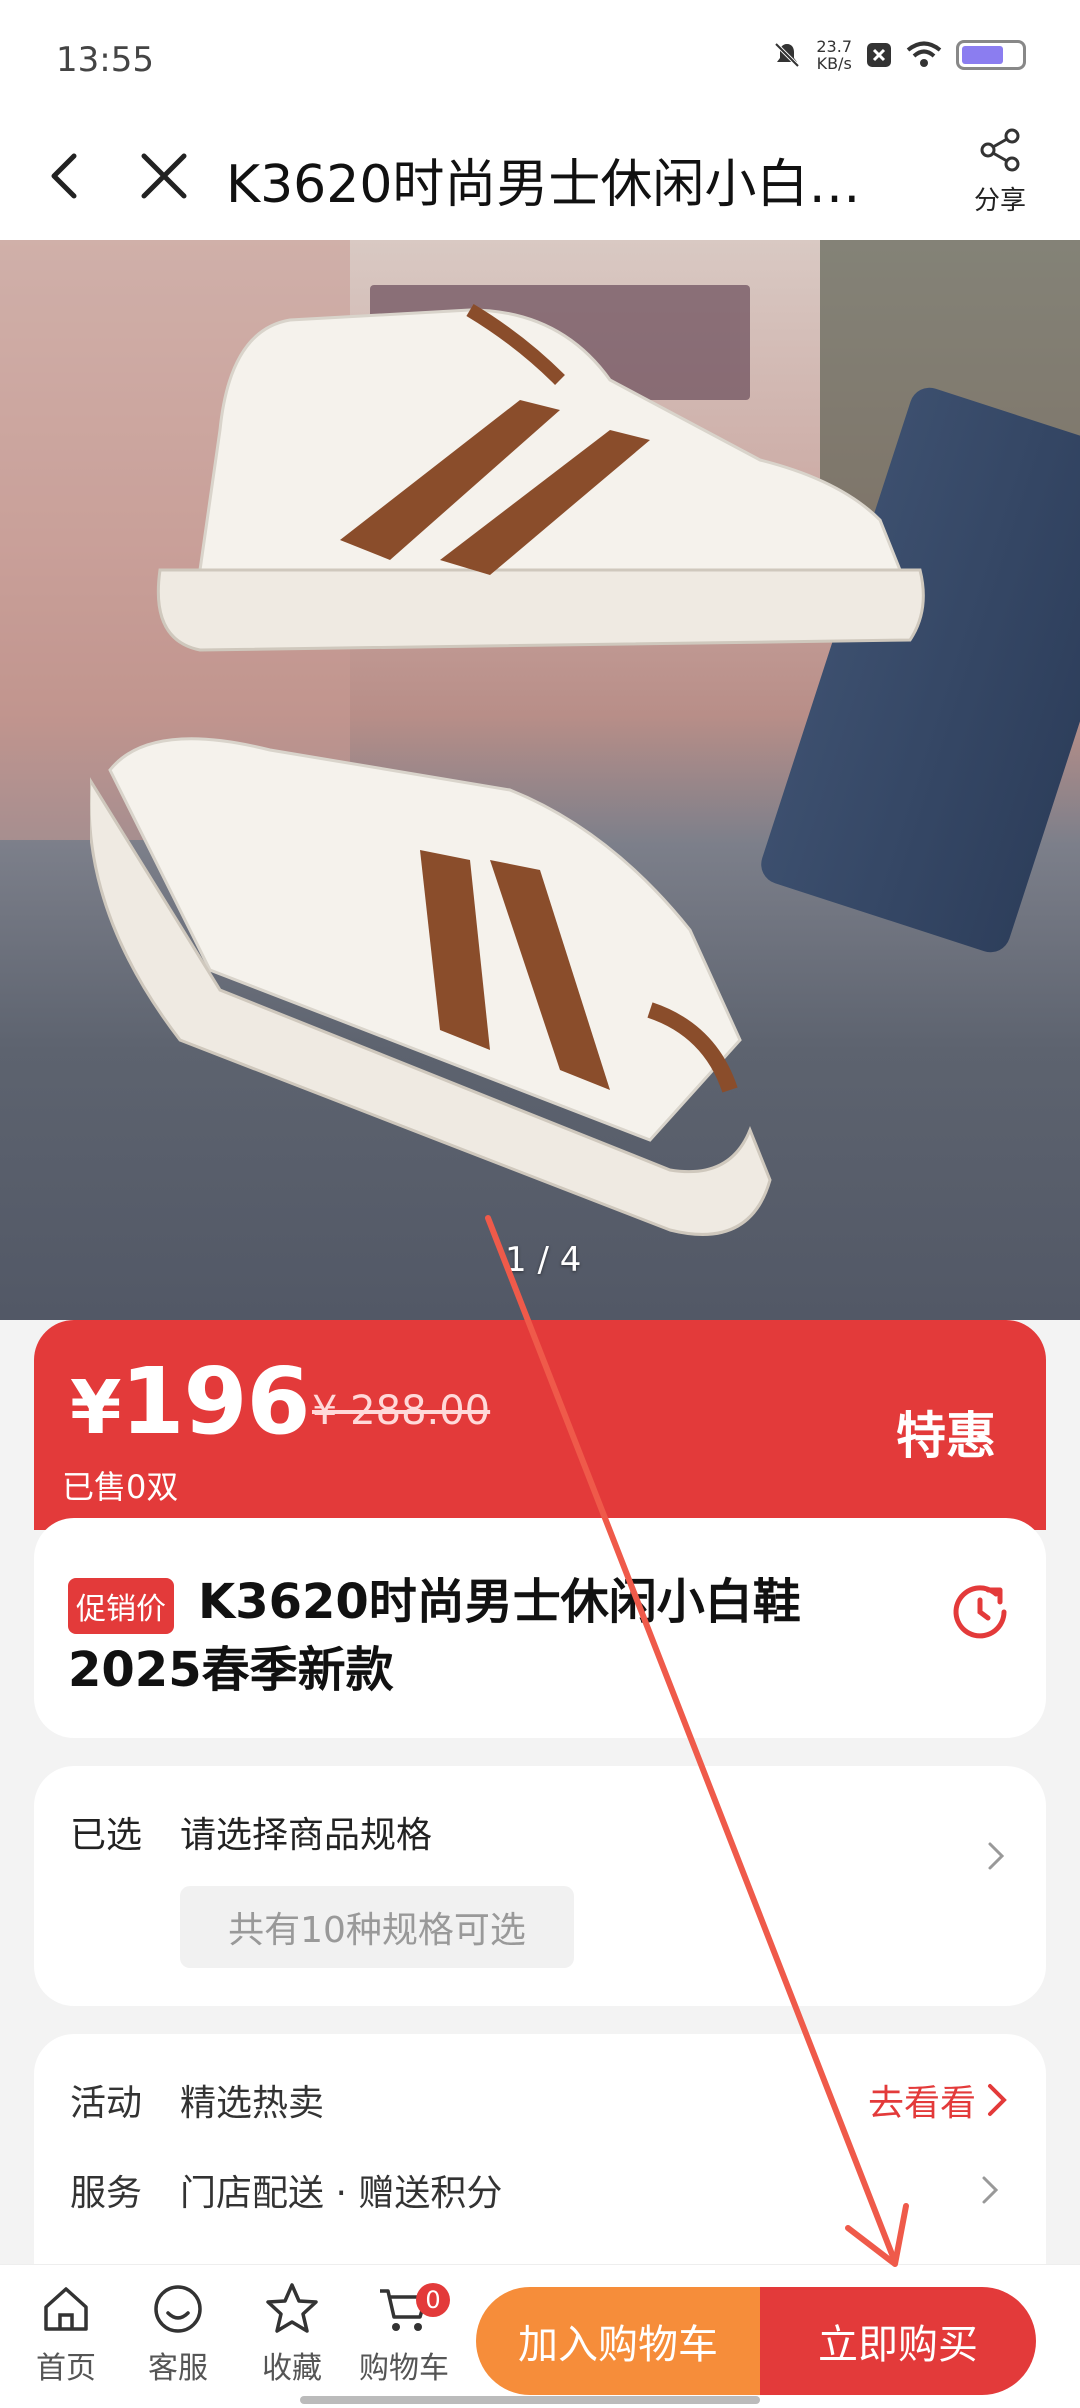  Describe the element at coordinates (787, 55) in the screenshot. I see `mute-icon` at that location.